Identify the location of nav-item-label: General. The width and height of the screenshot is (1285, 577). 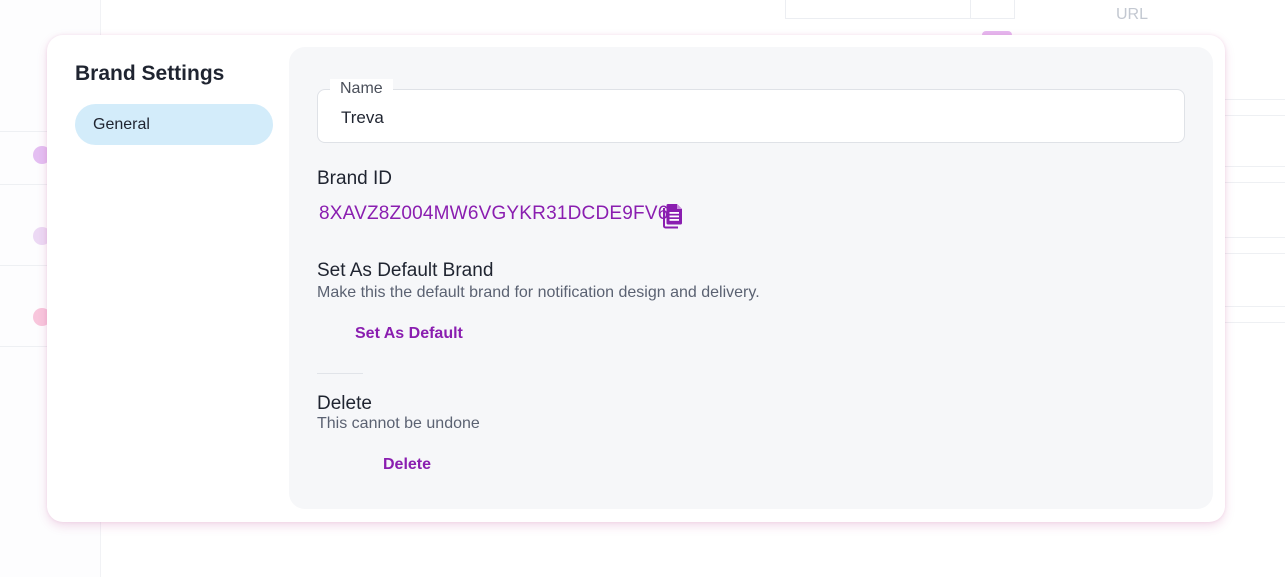
(121, 124).